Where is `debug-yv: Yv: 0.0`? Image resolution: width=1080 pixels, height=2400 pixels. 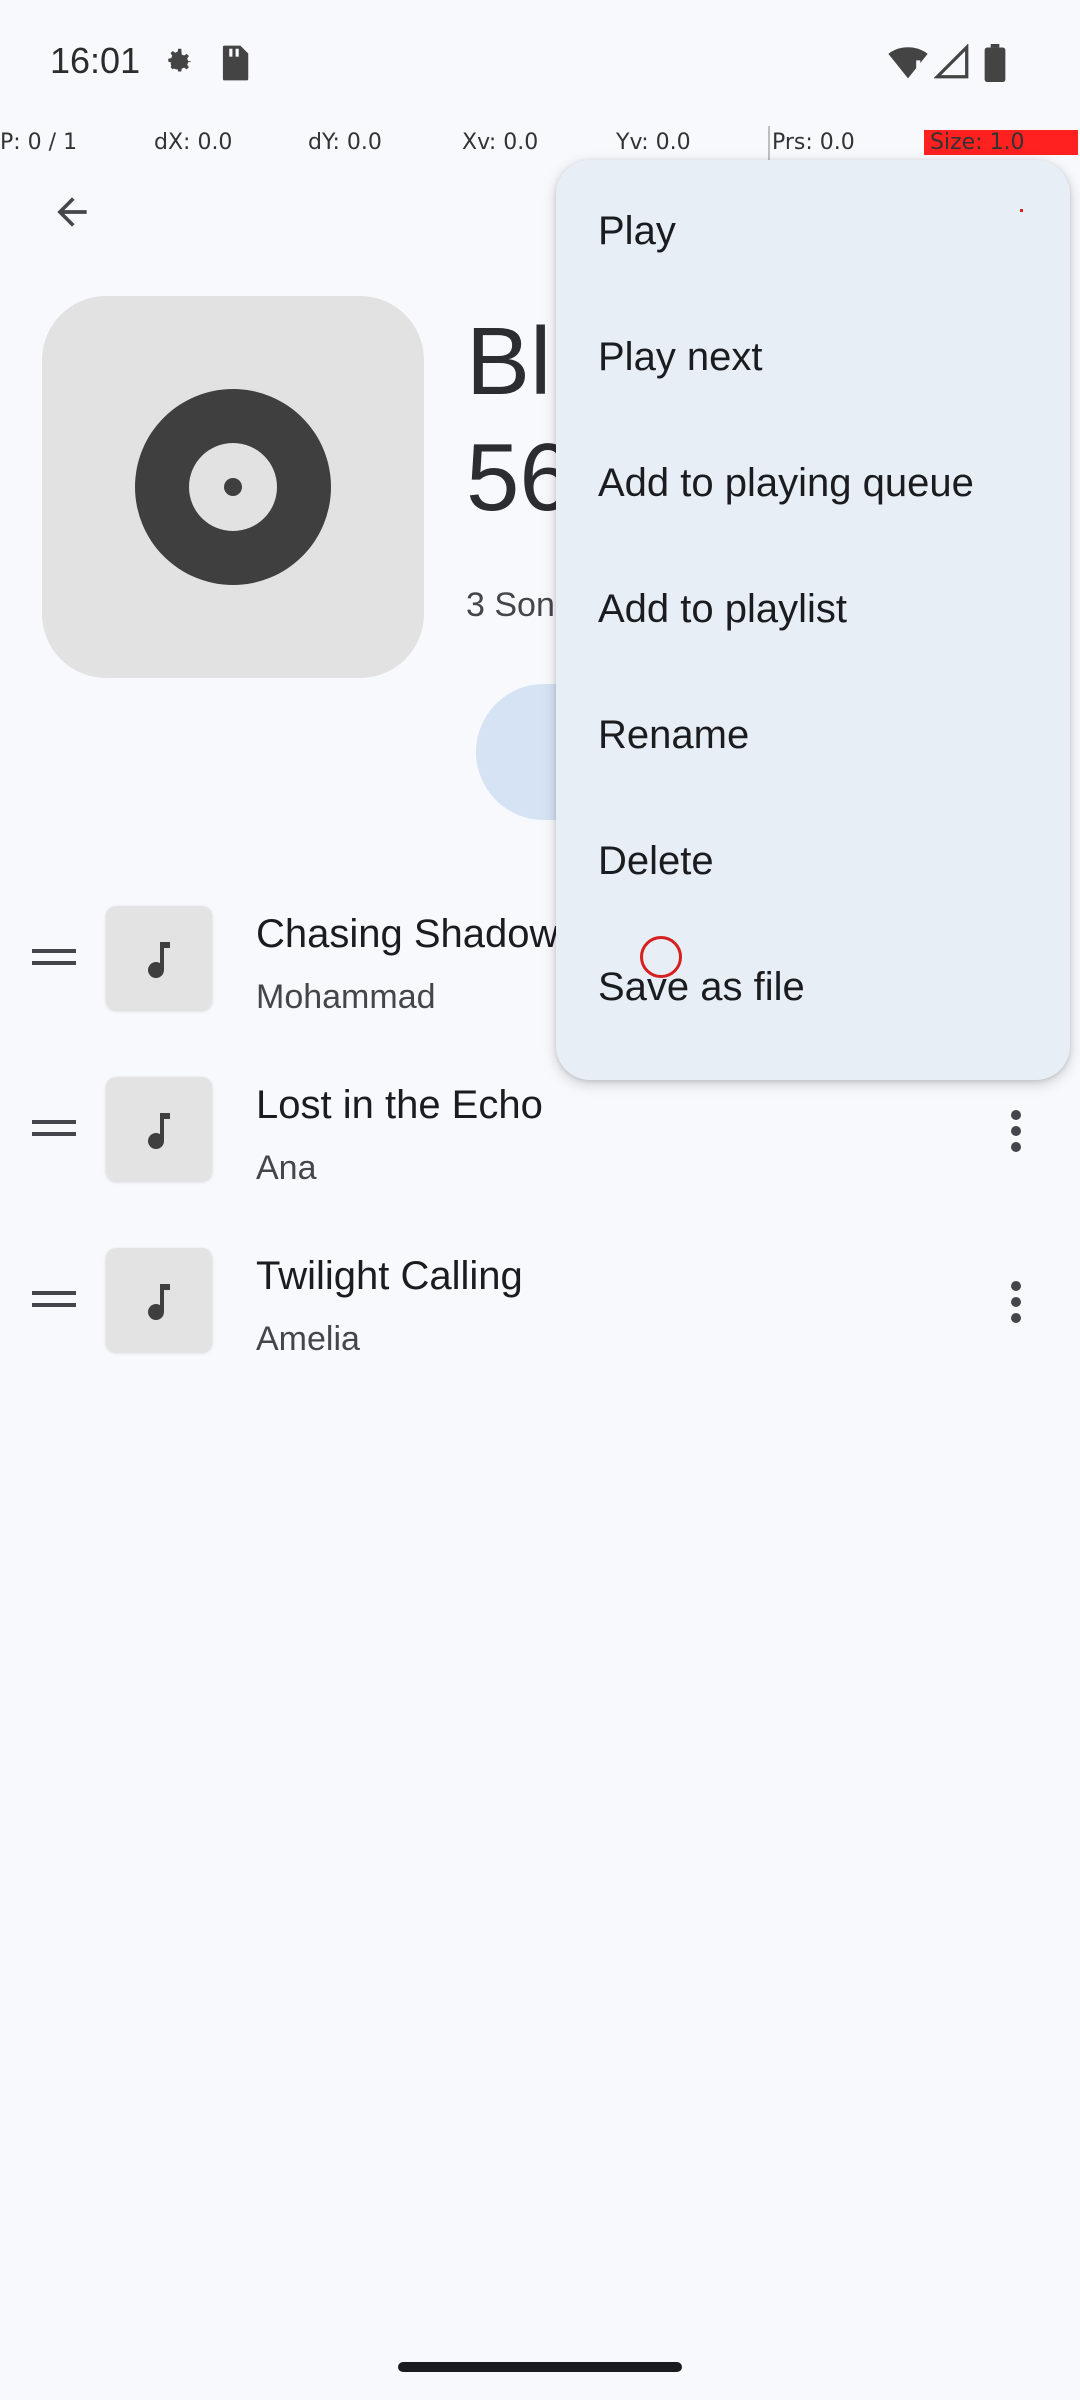 debug-yv: Yv: 0.0 is located at coordinates (653, 142).